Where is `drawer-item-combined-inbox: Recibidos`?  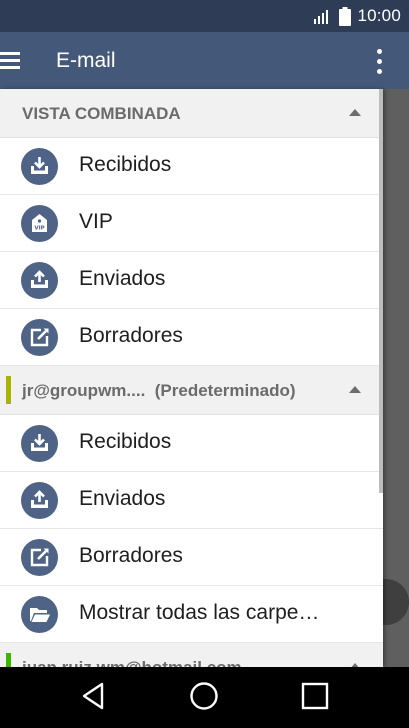 drawer-item-combined-inbox: Recibidos is located at coordinates (191, 166).